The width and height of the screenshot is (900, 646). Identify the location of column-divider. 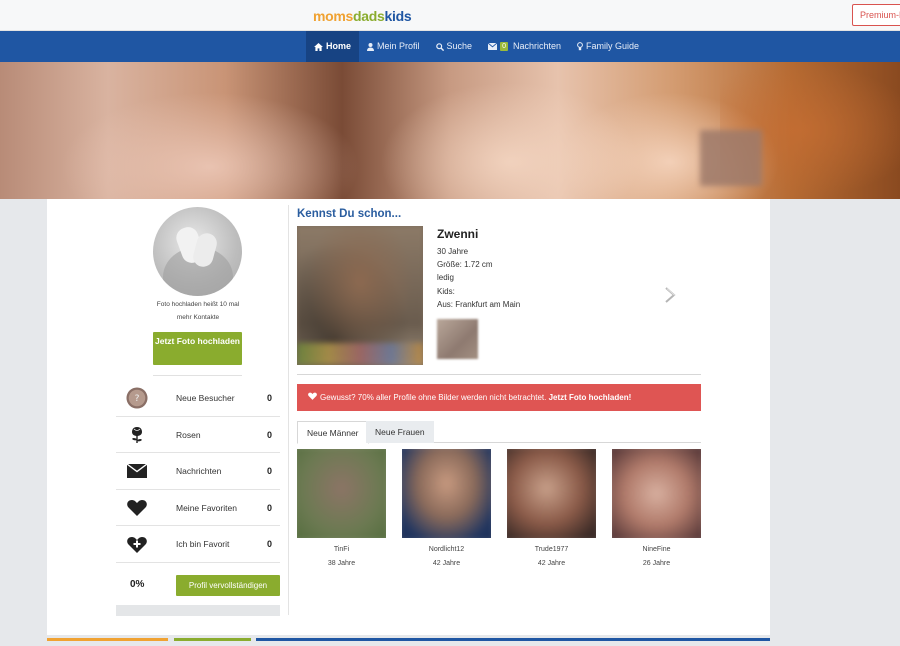
(288, 410).